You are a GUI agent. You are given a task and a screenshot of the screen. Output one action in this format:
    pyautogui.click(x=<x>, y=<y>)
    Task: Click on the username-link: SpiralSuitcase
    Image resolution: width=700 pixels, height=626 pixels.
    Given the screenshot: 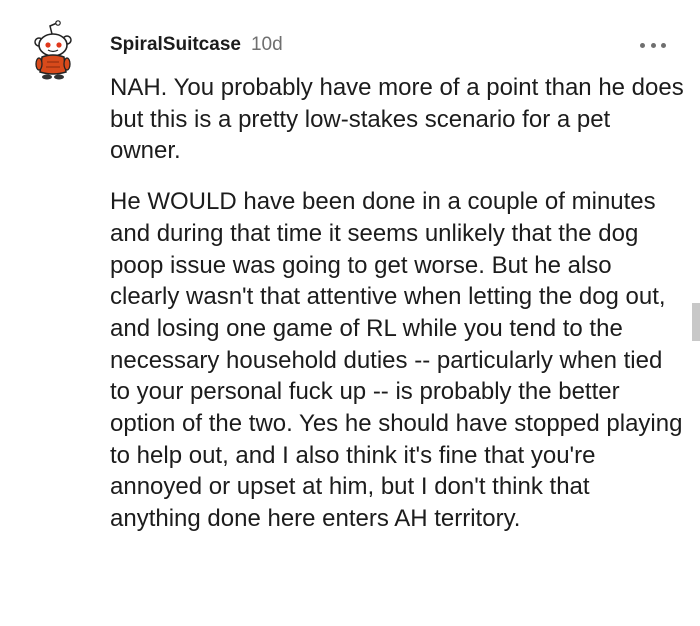 What is the action you would take?
    pyautogui.click(x=175, y=45)
    